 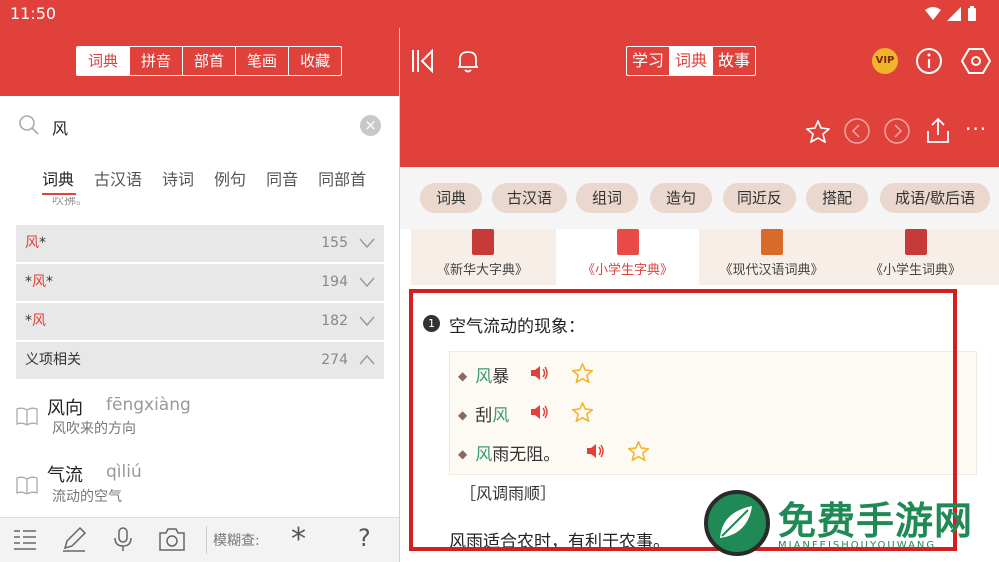 I want to click on entry-word: 气流, so click(x=65, y=474).